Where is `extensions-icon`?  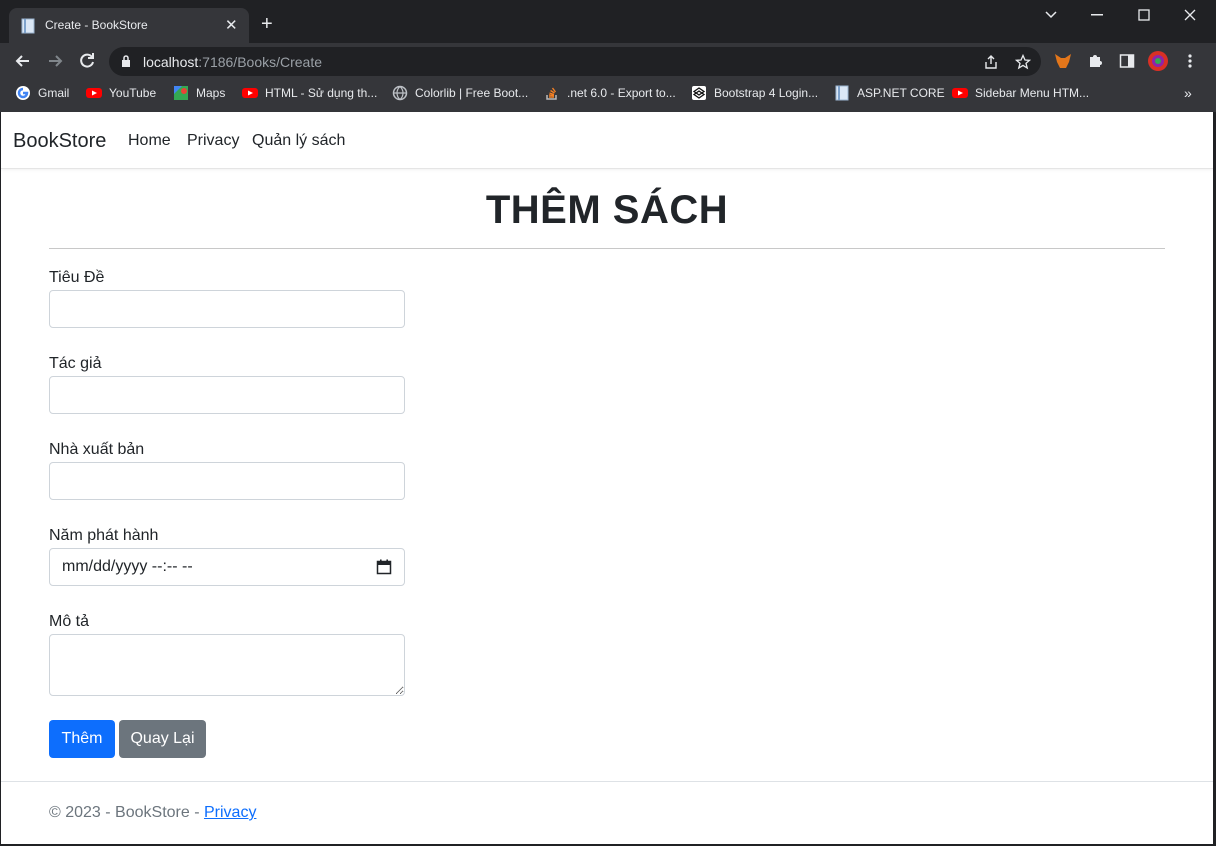
extensions-icon is located at coordinates (1095, 61).